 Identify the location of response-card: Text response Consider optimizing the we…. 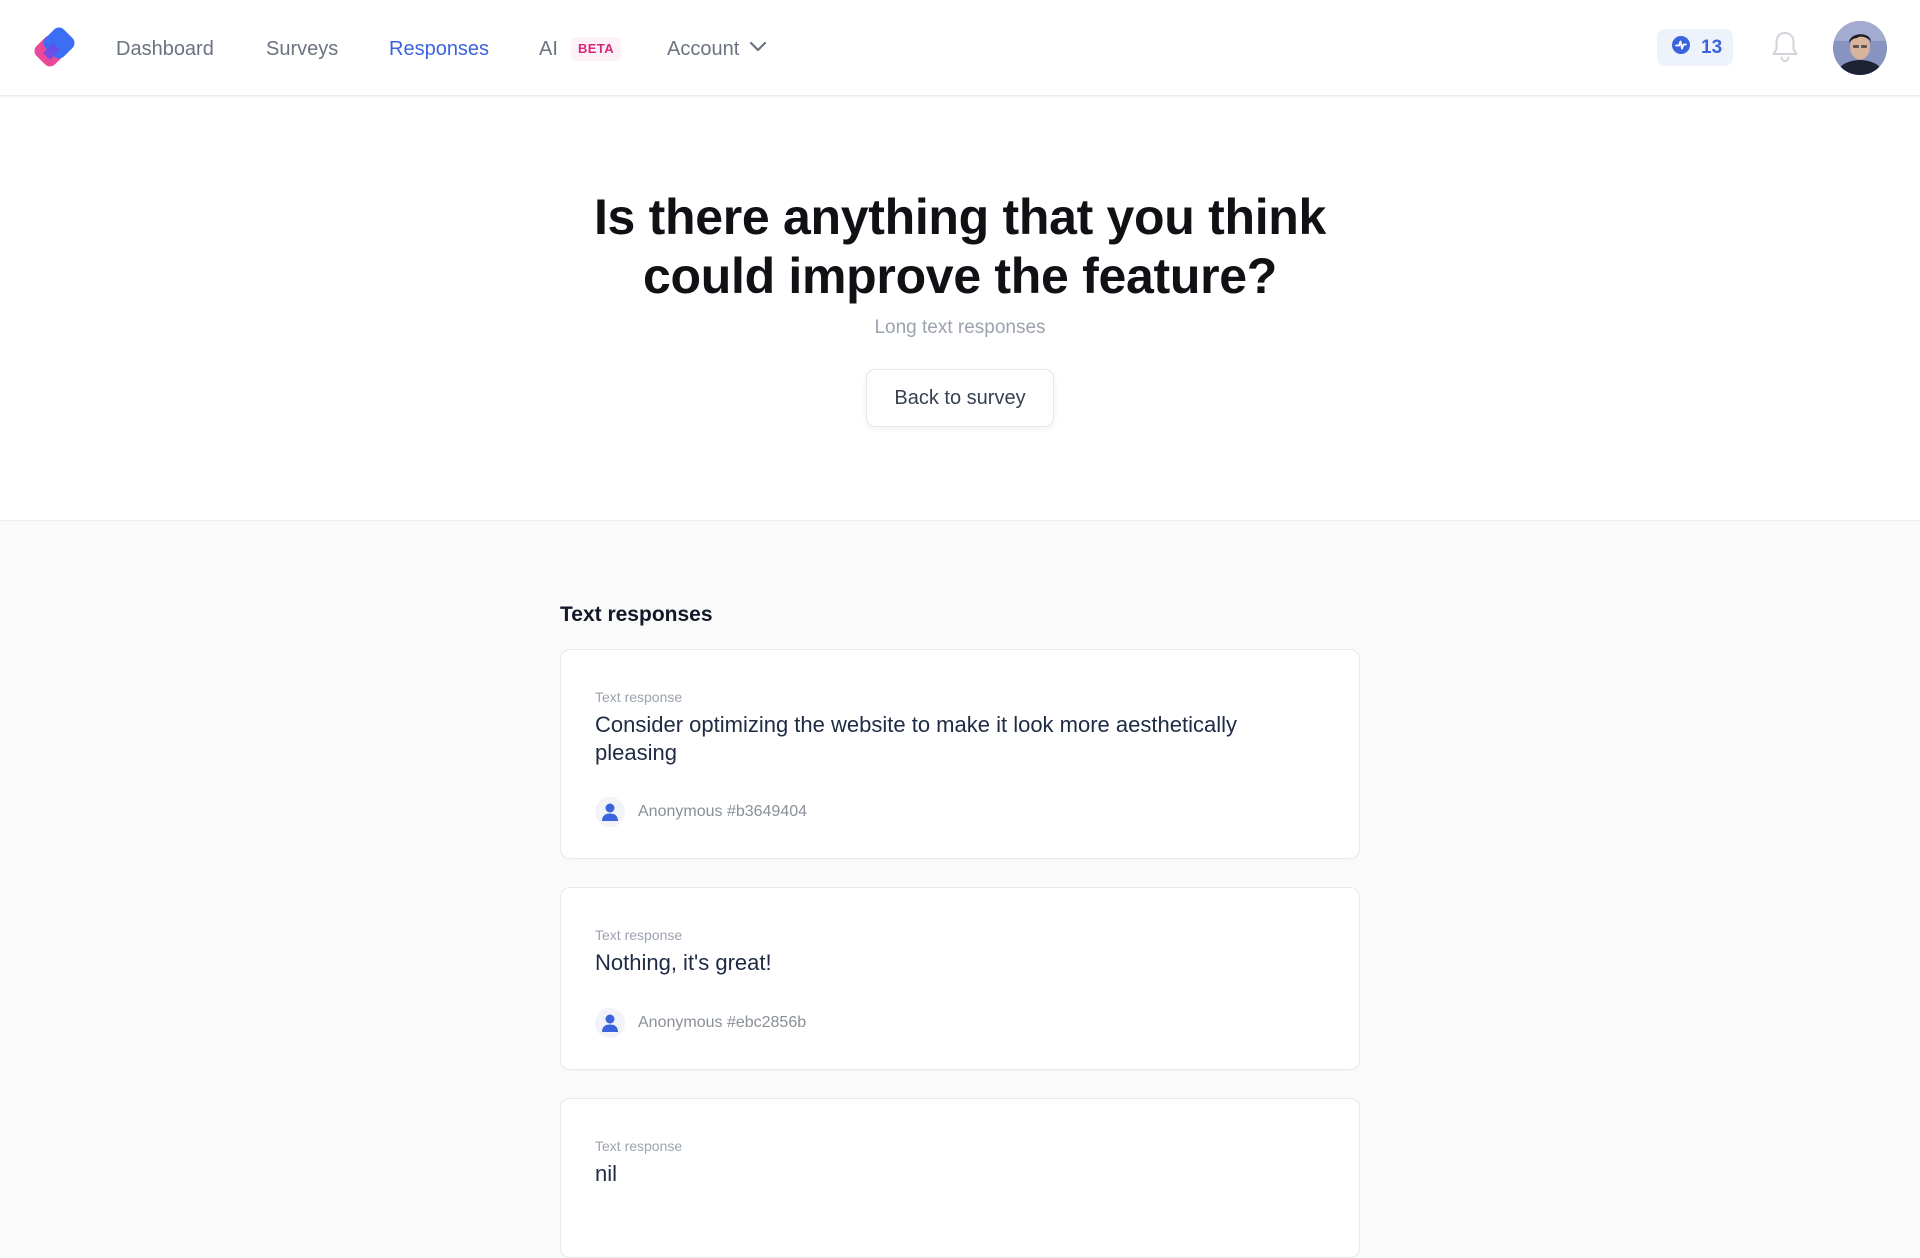
(960, 754).